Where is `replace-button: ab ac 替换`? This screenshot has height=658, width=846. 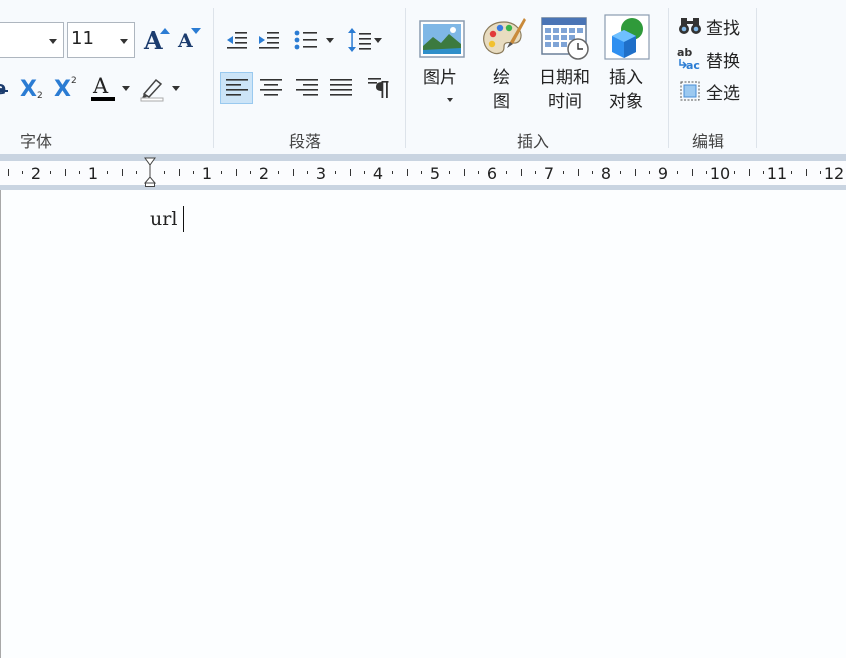
replace-button: ab ac 替换 is located at coordinates (712, 59).